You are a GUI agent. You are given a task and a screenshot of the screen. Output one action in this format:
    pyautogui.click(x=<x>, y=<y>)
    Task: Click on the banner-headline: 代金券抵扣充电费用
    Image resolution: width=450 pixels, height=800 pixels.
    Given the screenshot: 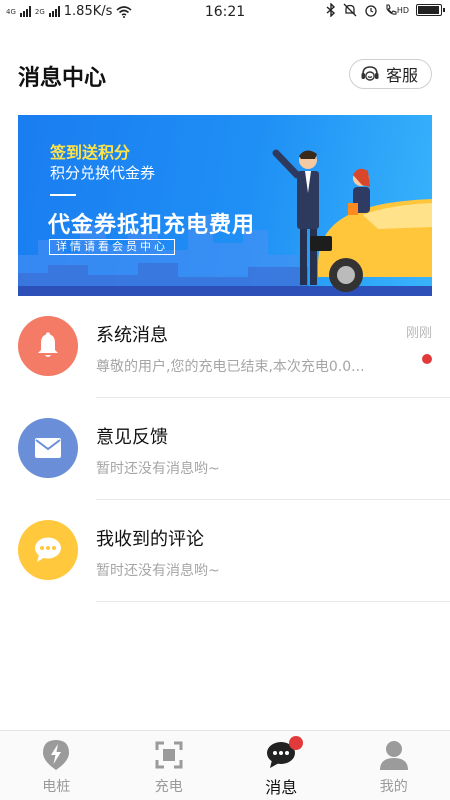 What is the action you would take?
    pyautogui.click(x=152, y=225)
    